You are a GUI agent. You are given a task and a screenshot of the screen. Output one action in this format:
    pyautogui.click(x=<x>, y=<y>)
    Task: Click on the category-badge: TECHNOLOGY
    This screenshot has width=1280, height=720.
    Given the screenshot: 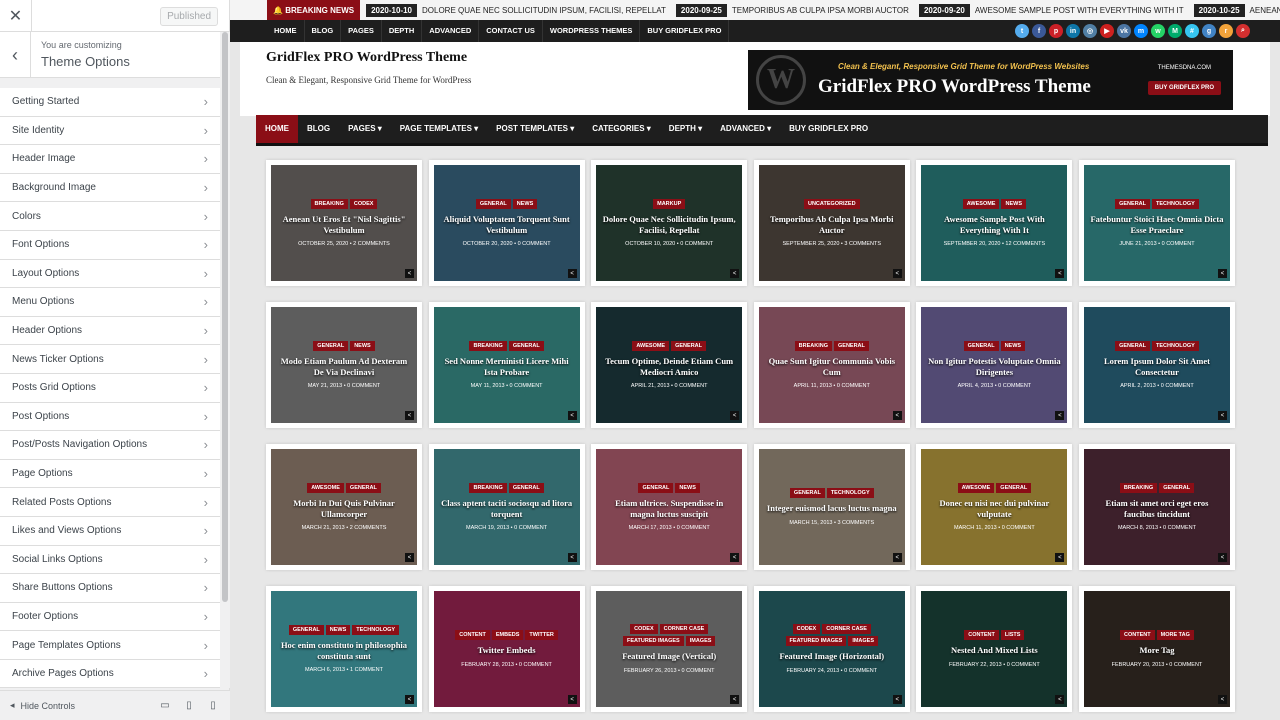 What is the action you would take?
    pyautogui.click(x=1175, y=345)
    